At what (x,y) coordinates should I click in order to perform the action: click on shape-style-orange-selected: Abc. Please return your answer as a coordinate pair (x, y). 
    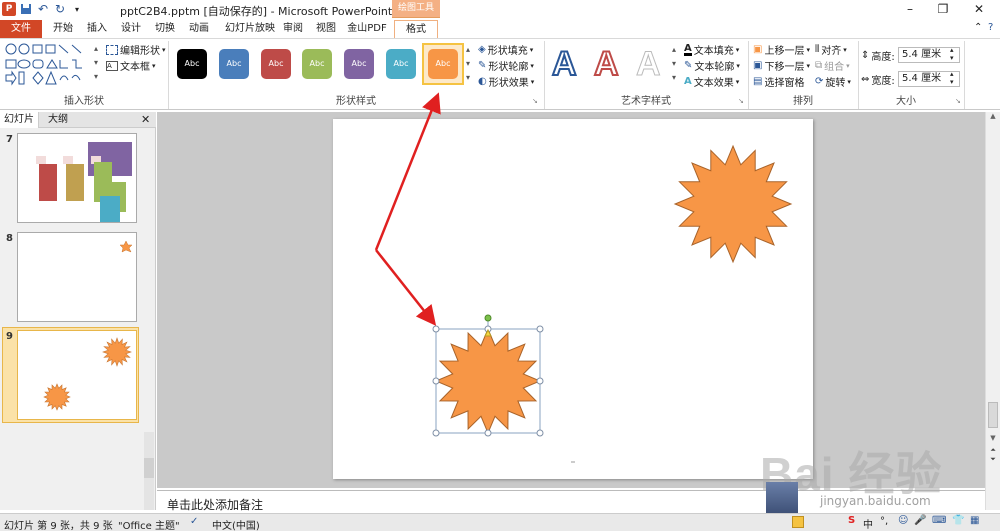
    Looking at the image, I should click on (443, 64).